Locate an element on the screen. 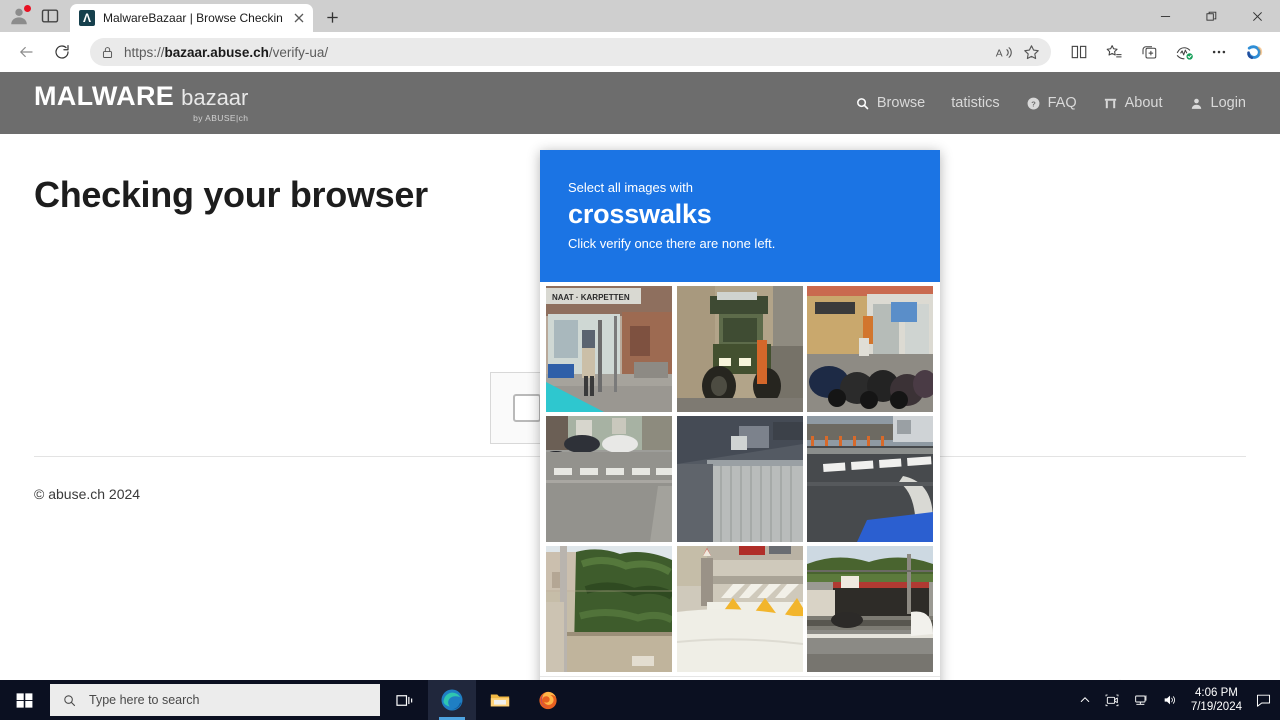  tile-image-motorcycles is located at coordinates (870, 349).